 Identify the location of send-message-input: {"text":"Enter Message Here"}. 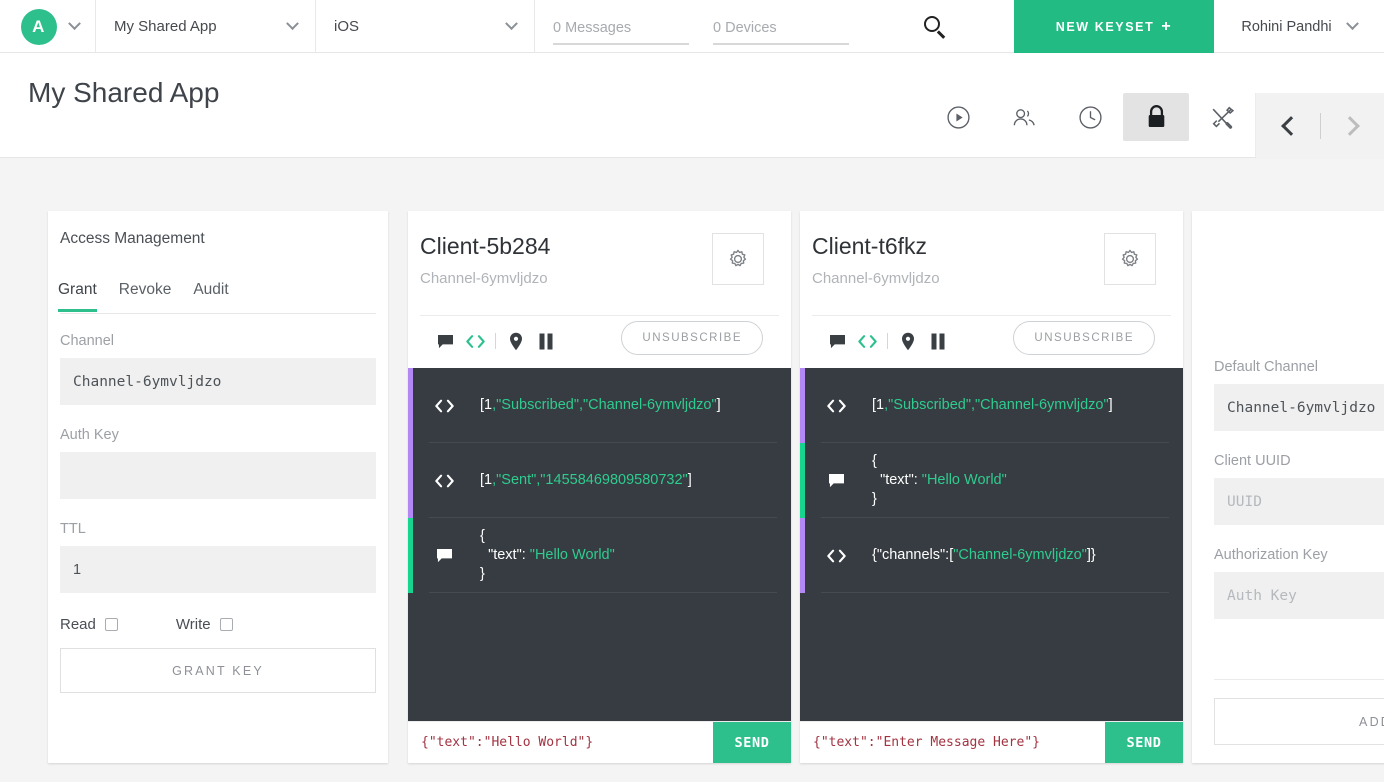
(952, 742).